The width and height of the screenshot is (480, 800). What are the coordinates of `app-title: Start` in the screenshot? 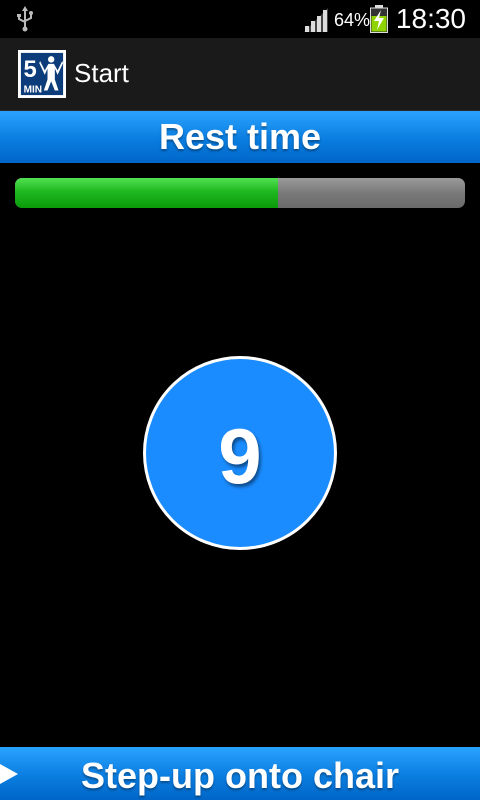 It's located at (101, 73).